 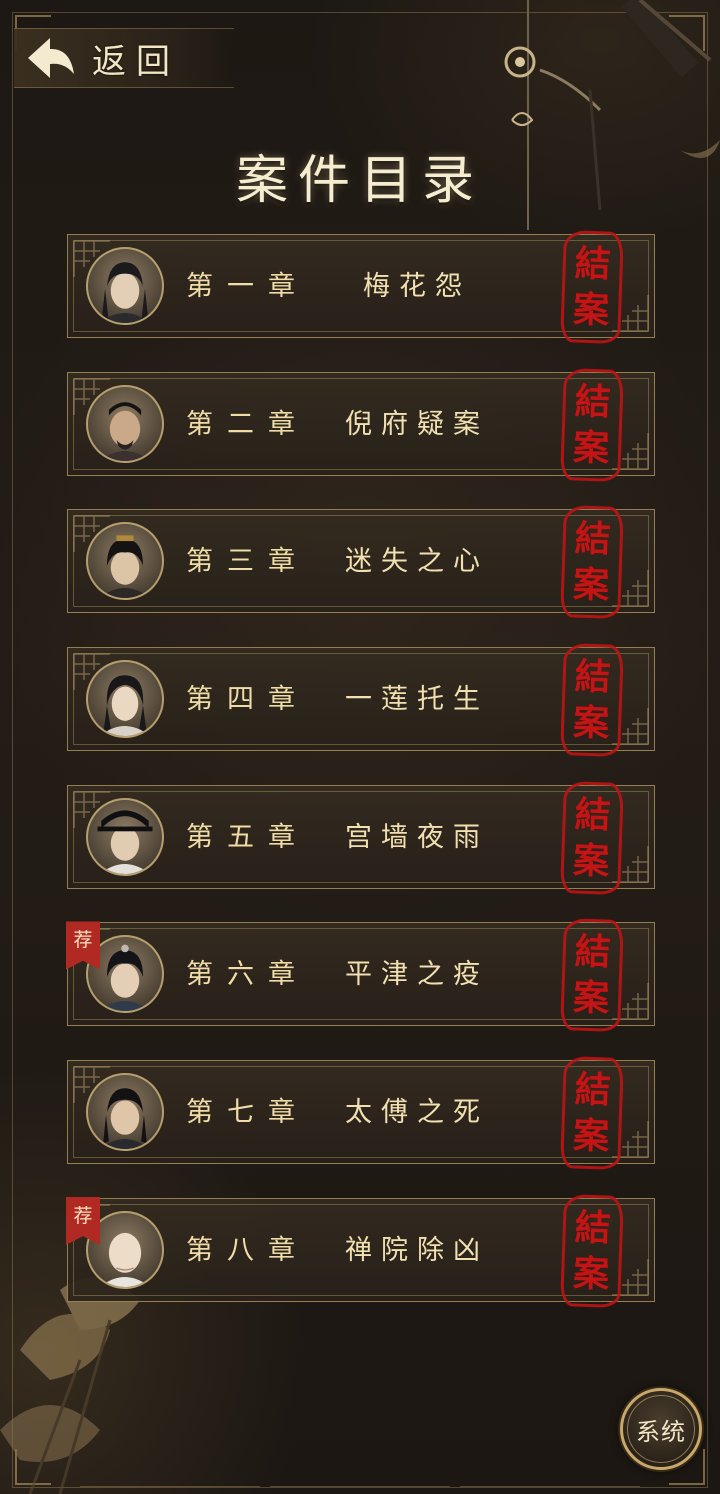 What do you see at coordinates (247, 837) in the screenshot?
I see `chapter-number: 第五章` at bounding box center [247, 837].